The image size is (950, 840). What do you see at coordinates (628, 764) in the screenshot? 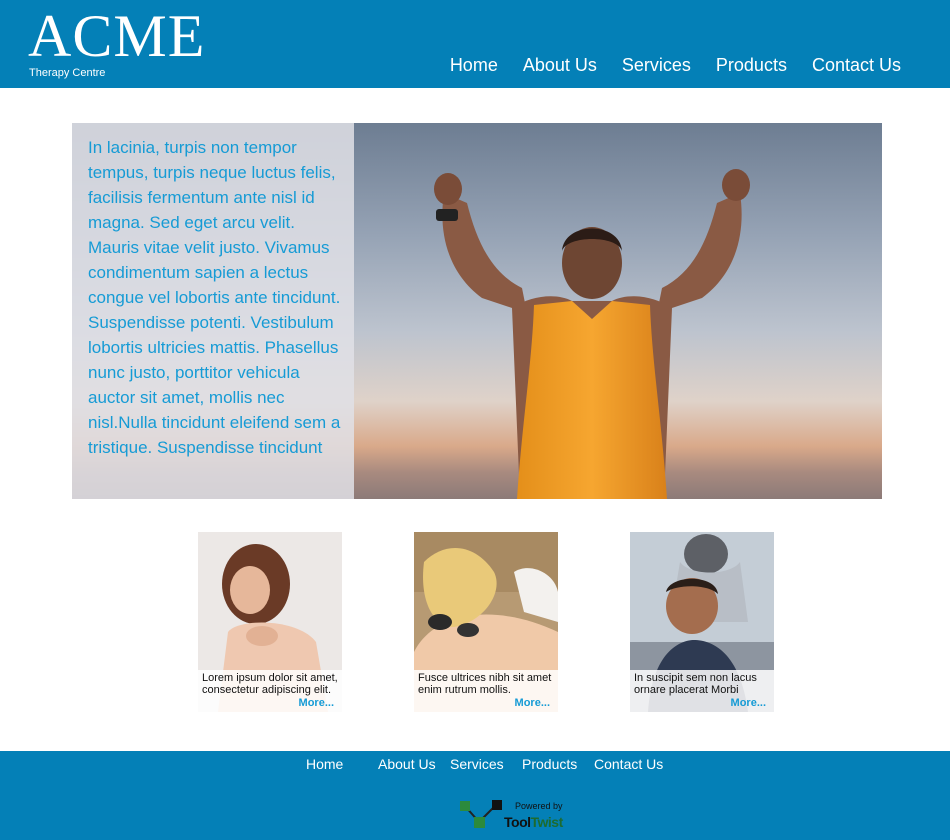
I see `footer-nav-contact-us: Contact Us` at bounding box center [628, 764].